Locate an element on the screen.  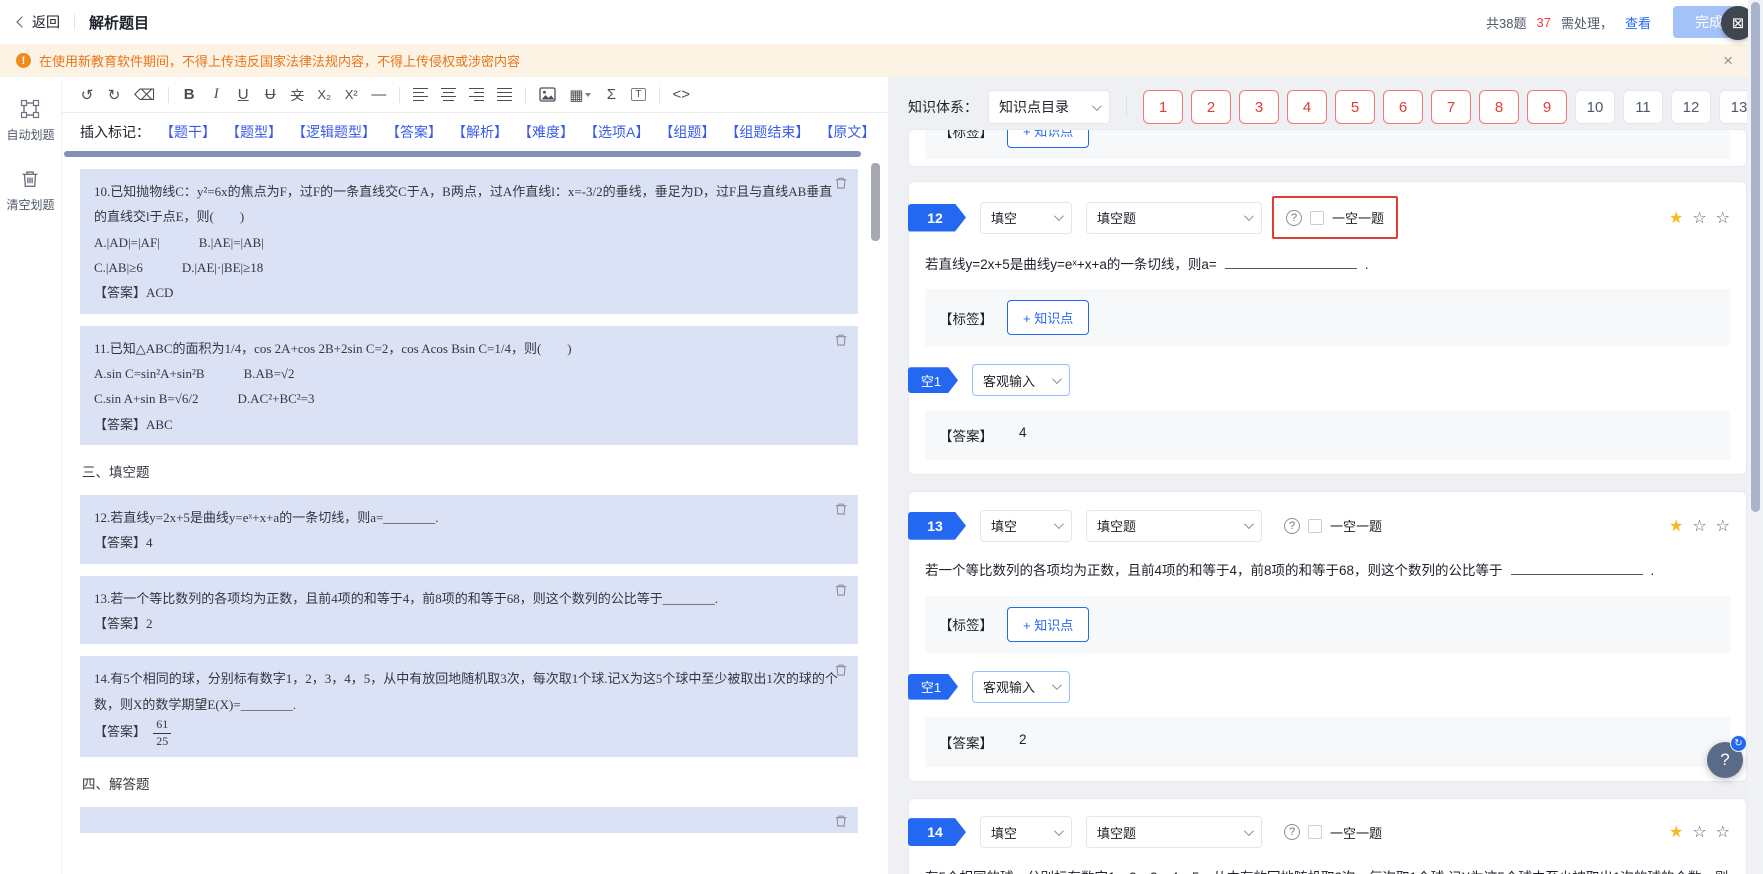
bold-icon: B is located at coordinates (189, 94).